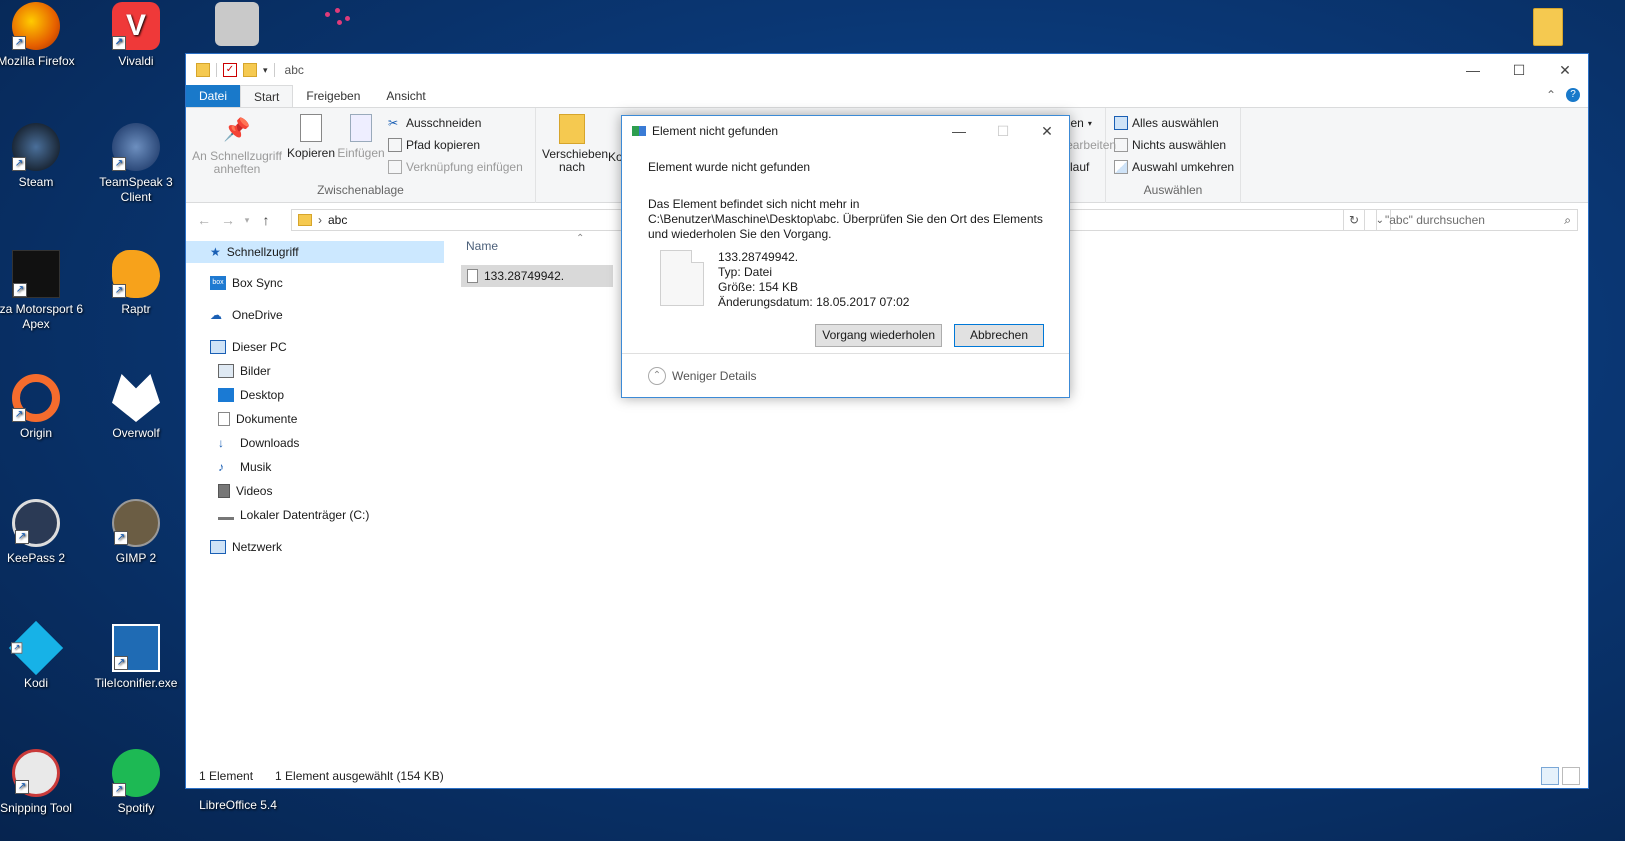  What do you see at coordinates (136, 35) in the screenshot?
I see `desktop-icon-vivaldi: V ↗ Vivaldi` at bounding box center [136, 35].